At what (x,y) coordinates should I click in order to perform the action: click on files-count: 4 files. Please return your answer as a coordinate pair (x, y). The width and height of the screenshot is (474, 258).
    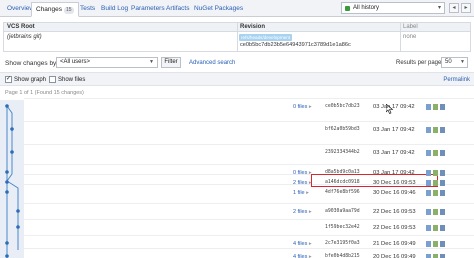
    Looking at the image, I should click on (300, 244).